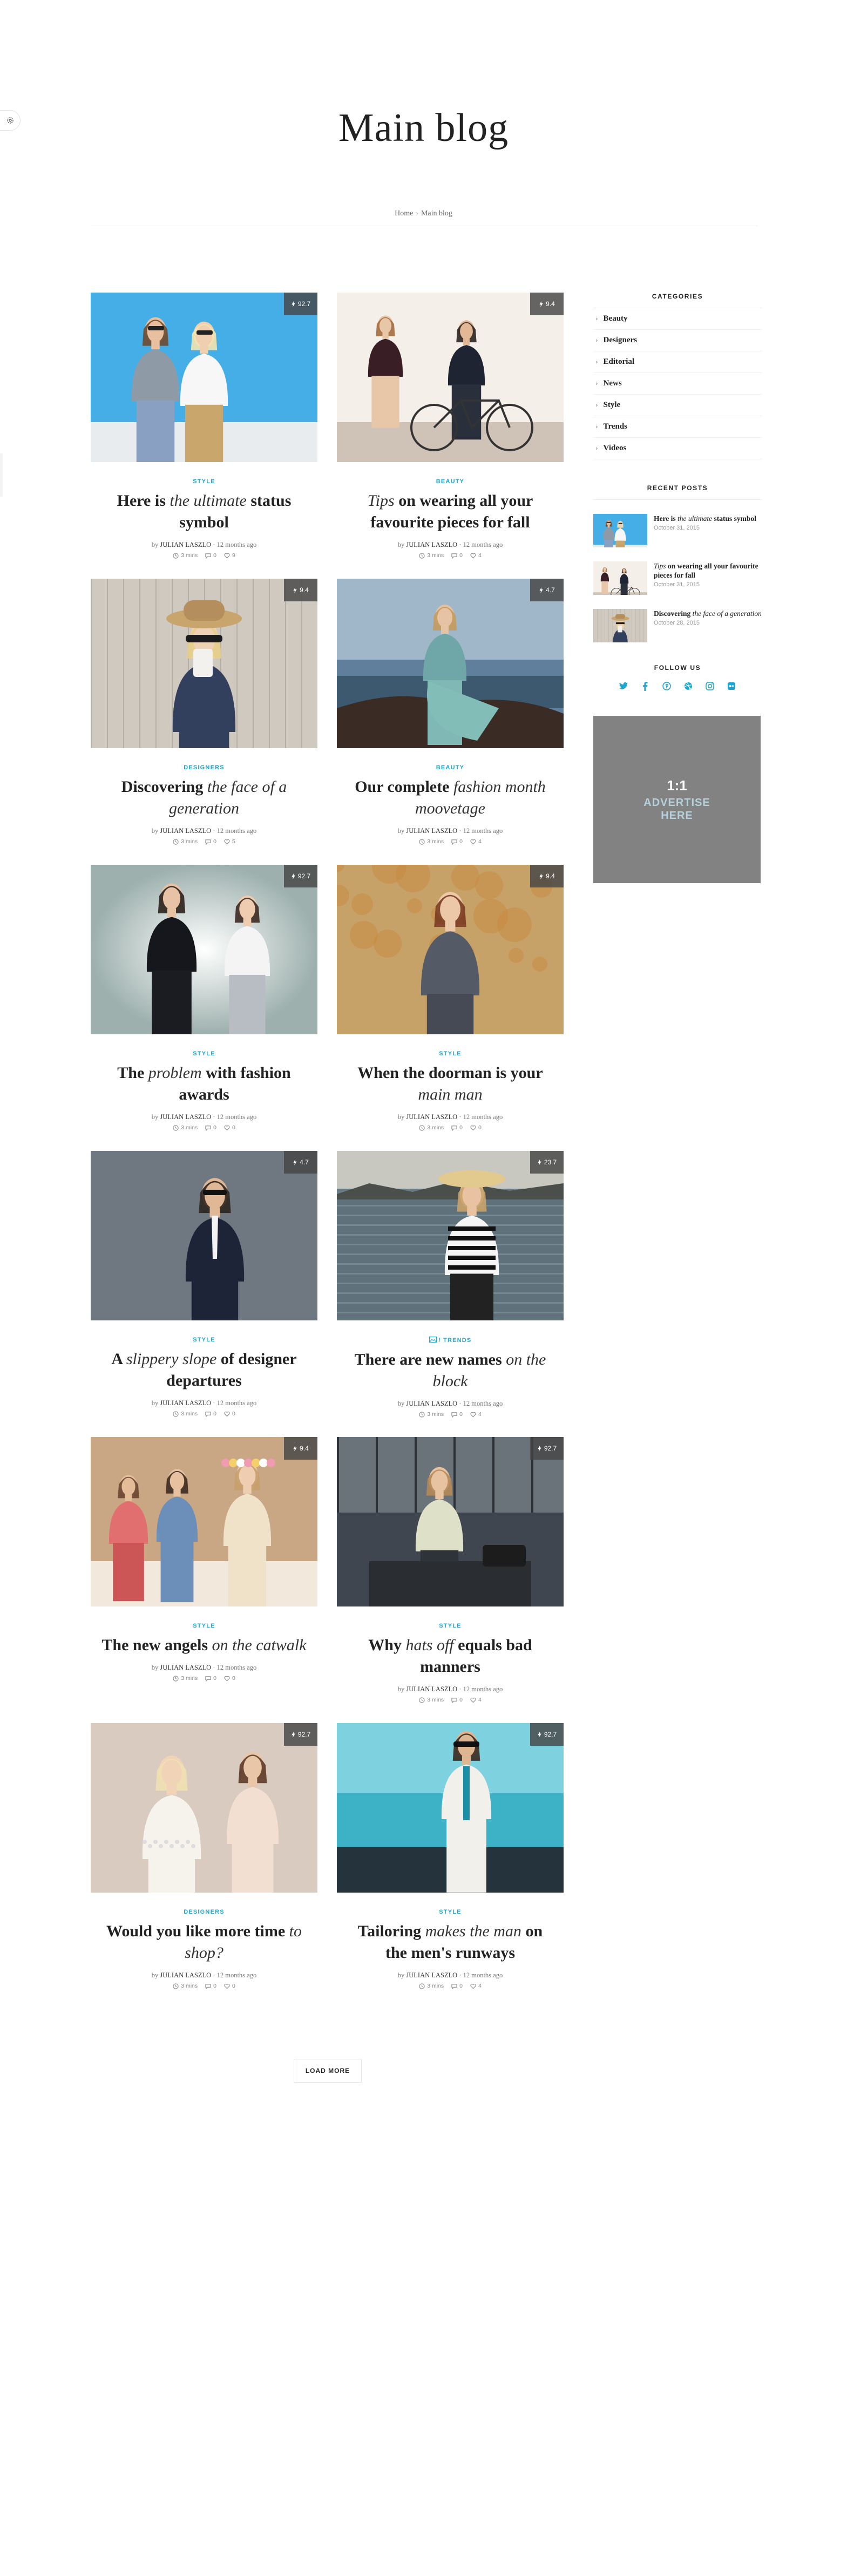 This screenshot has height=2576, width=847. I want to click on recent-post-title: Here is the ultimate status symbol, so click(705, 518).